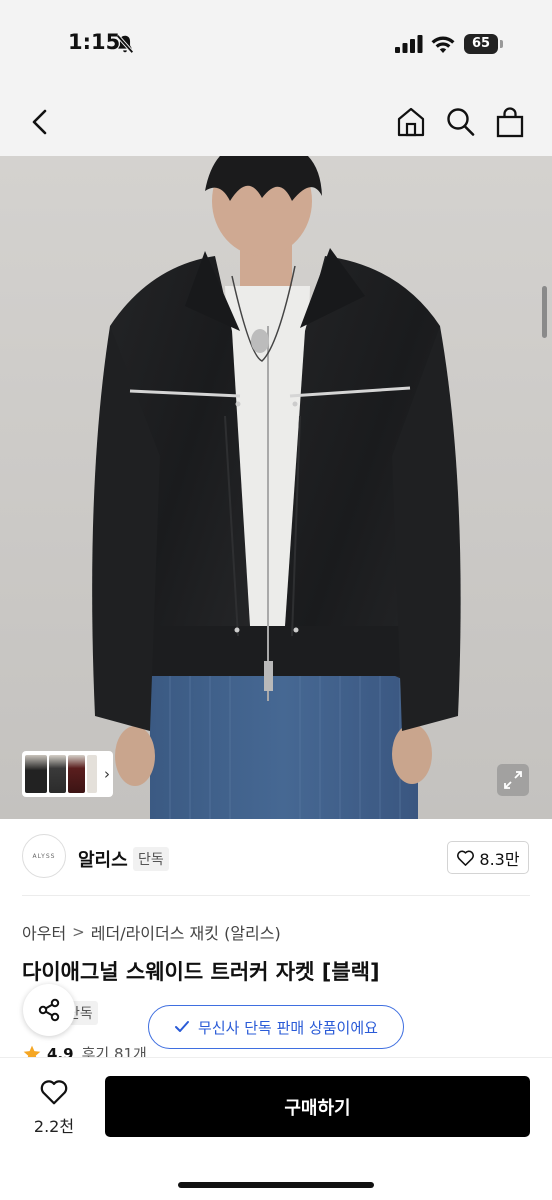 The height and width of the screenshot is (1200, 552). Describe the element at coordinates (513, 780) in the screenshot. I see `expand-icon` at that location.